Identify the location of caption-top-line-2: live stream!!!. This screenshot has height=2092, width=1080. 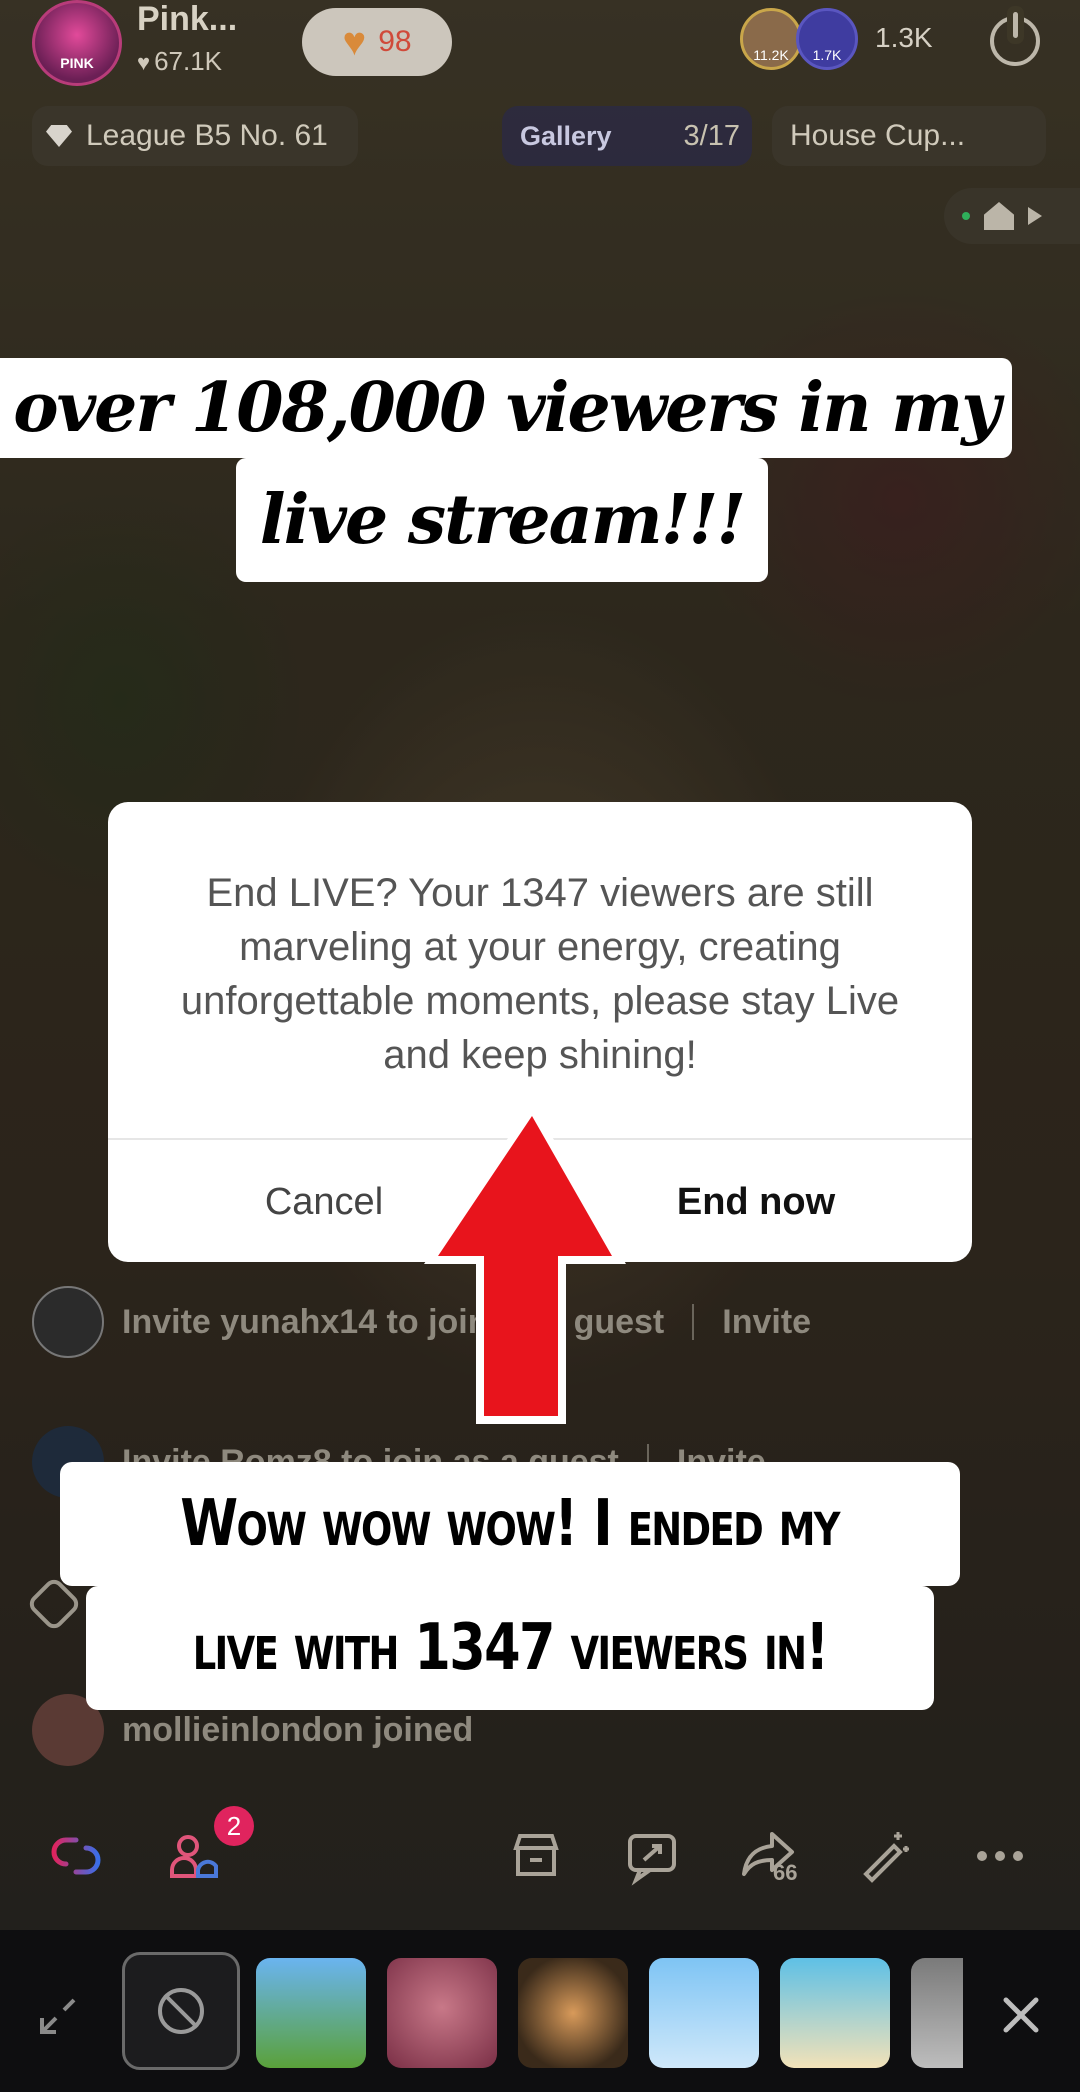
(502, 520).